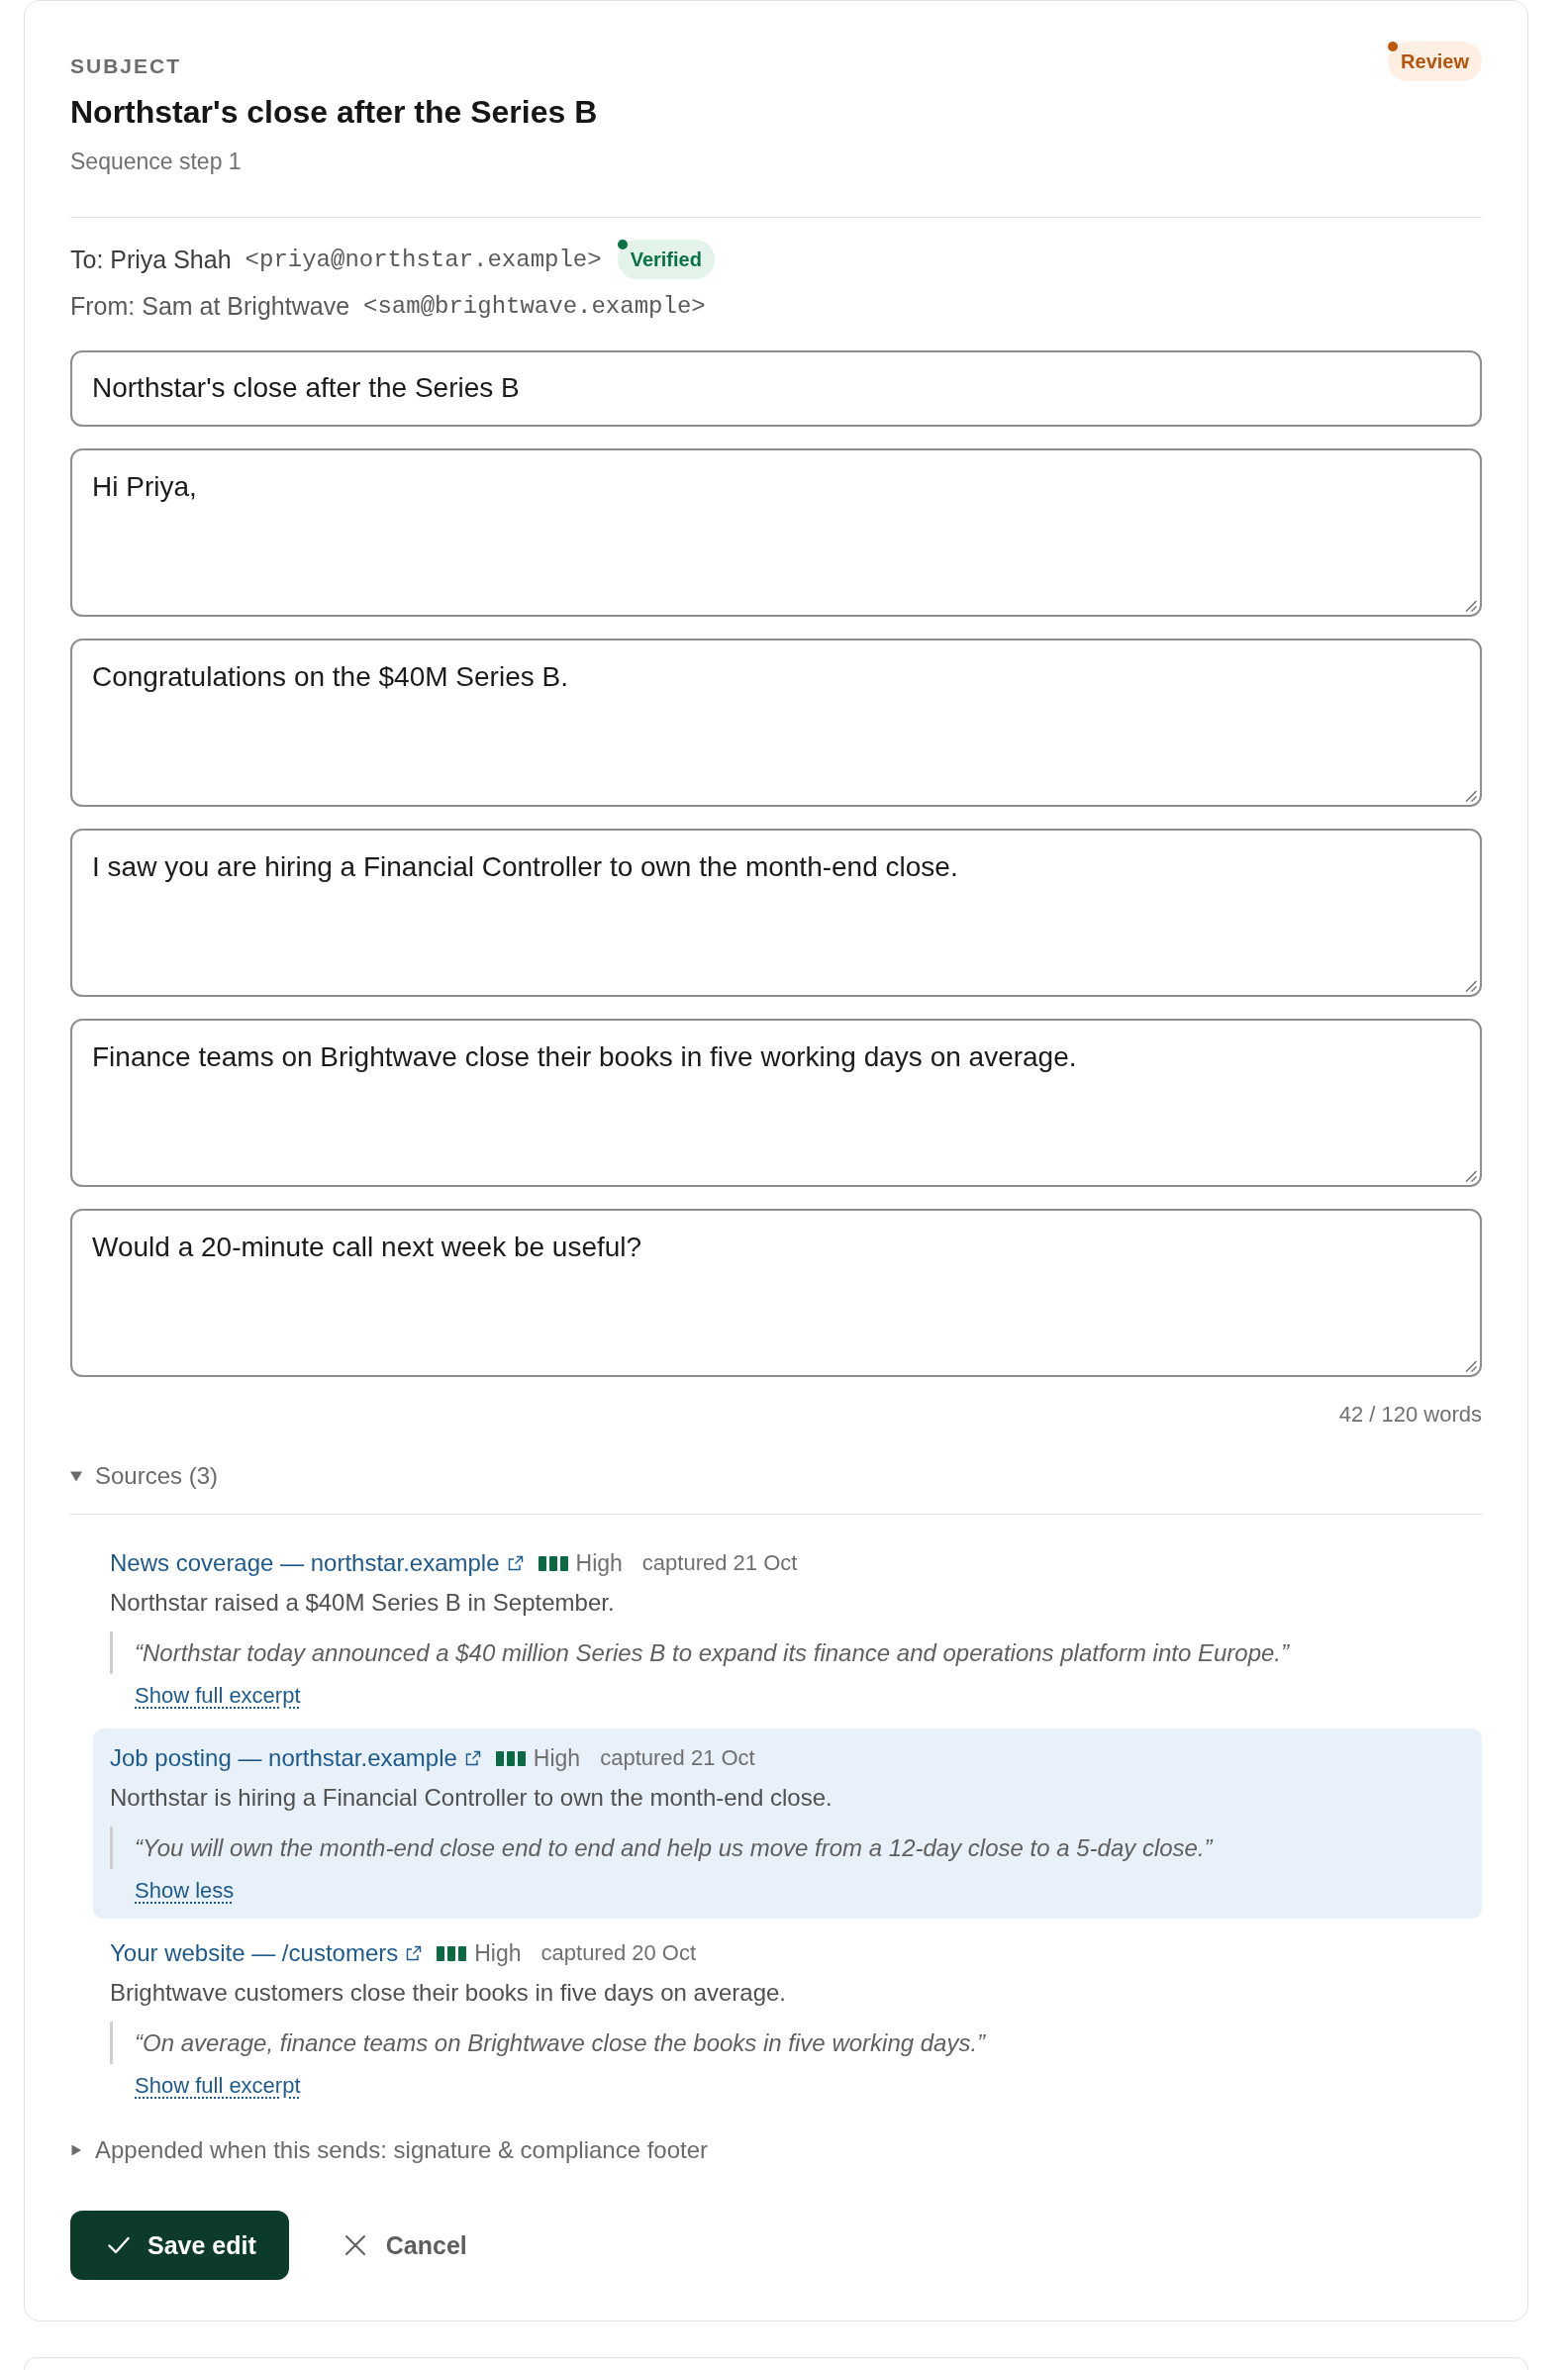 The height and width of the screenshot is (2370, 1568). Describe the element at coordinates (471, 1798) in the screenshot. I see `source-summary: Northstar is hiring a Financial Controller to own the month-end close.` at that location.